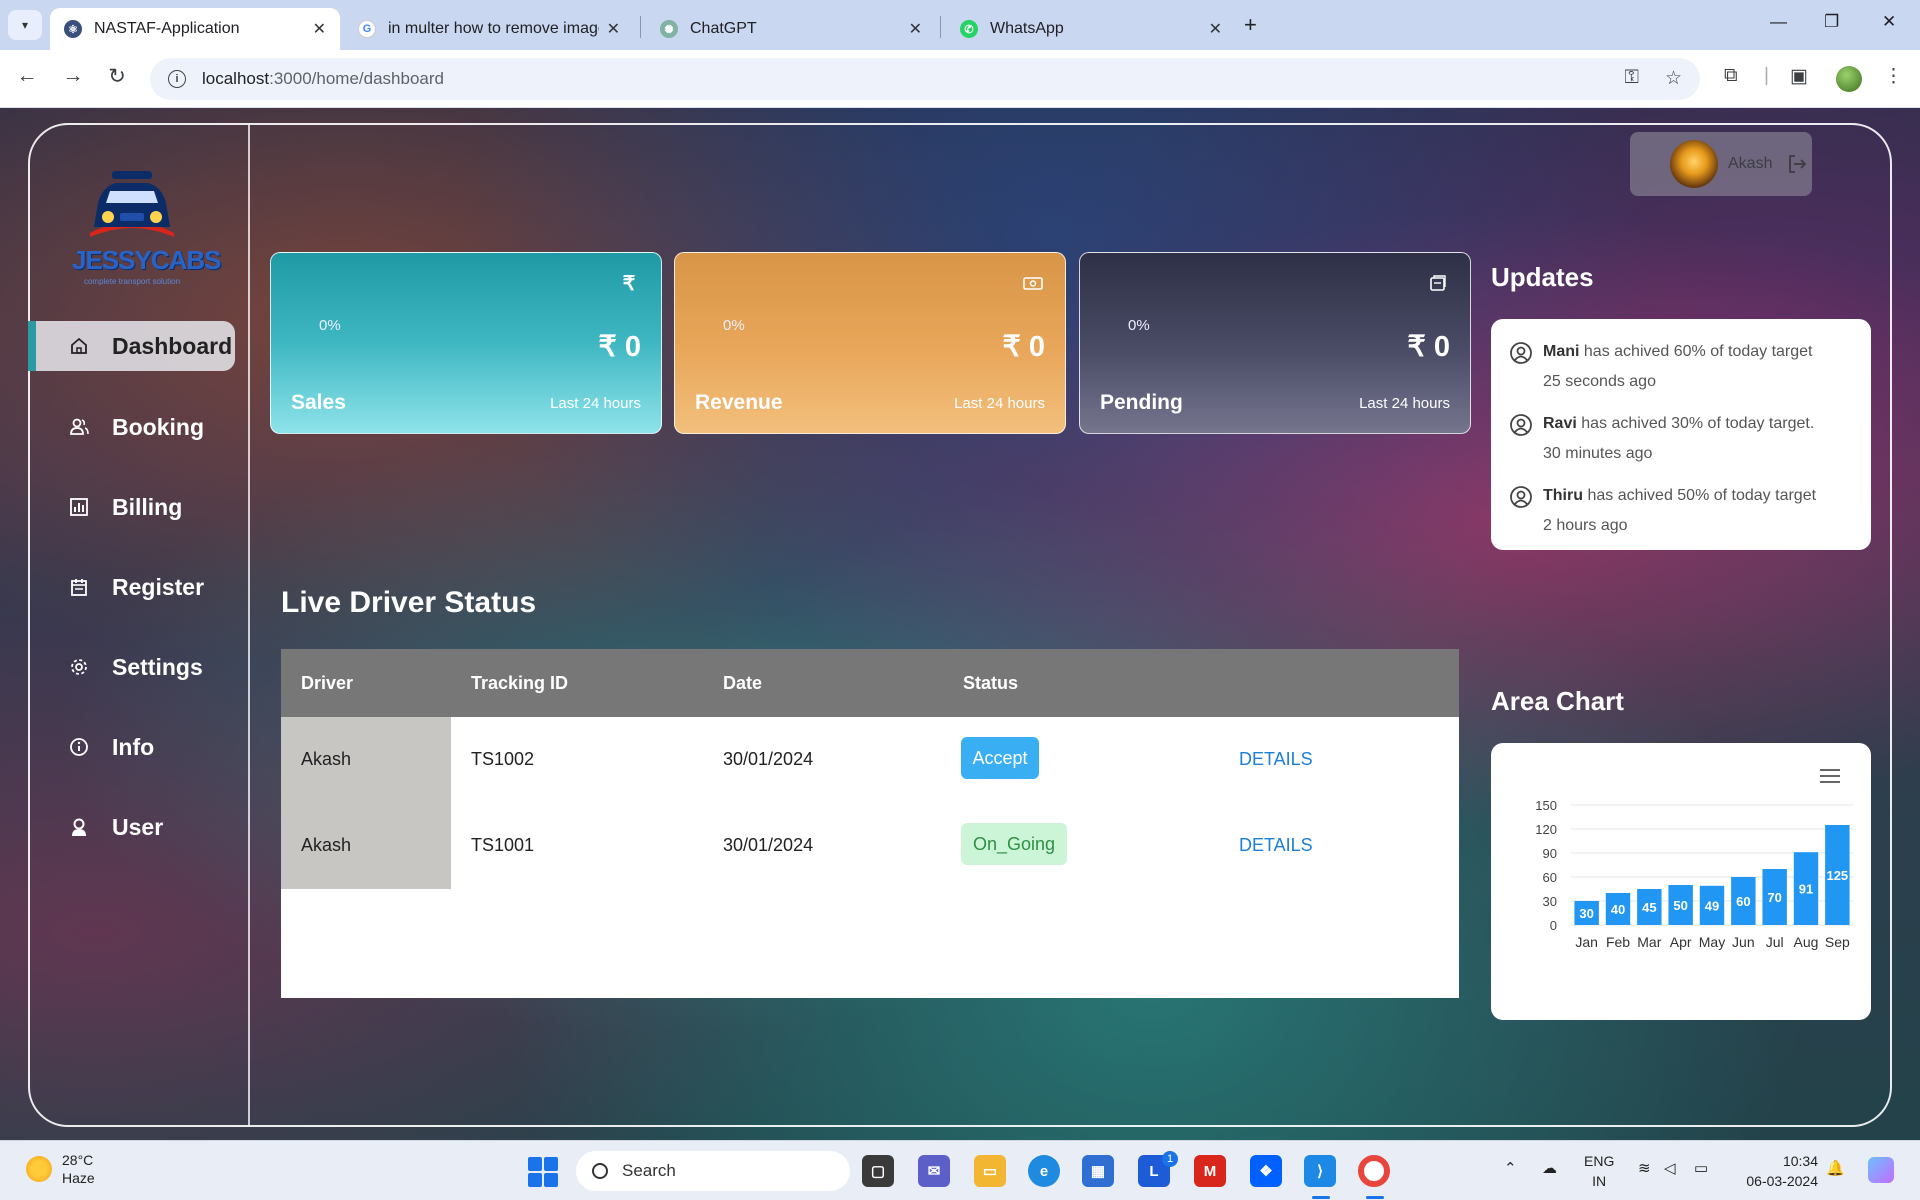 The height and width of the screenshot is (1200, 1920). What do you see at coordinates (1831, 22) in the screenshot?
I see `restore-icon: ❐` at bounding box center [1831, 22].